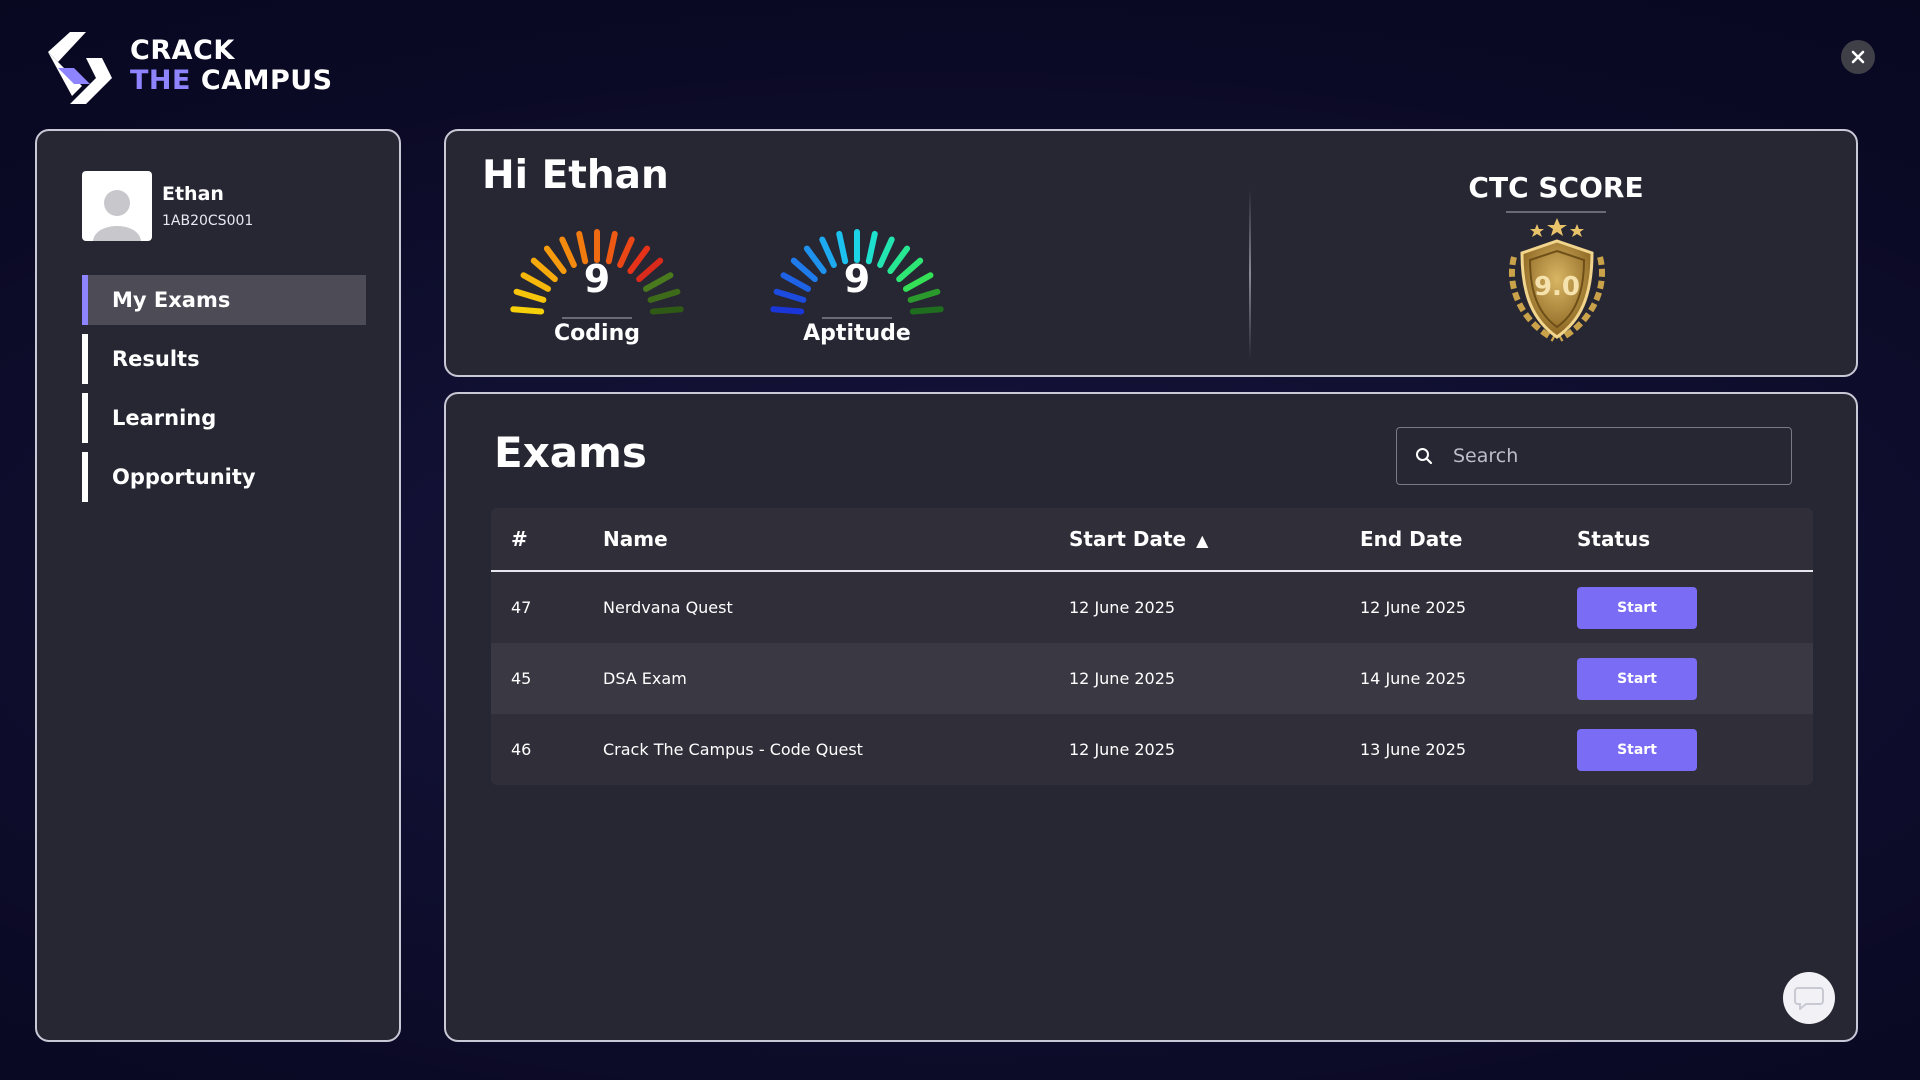  I want to click on exam-end-date: 13 June 2025, so click(1413, 749).